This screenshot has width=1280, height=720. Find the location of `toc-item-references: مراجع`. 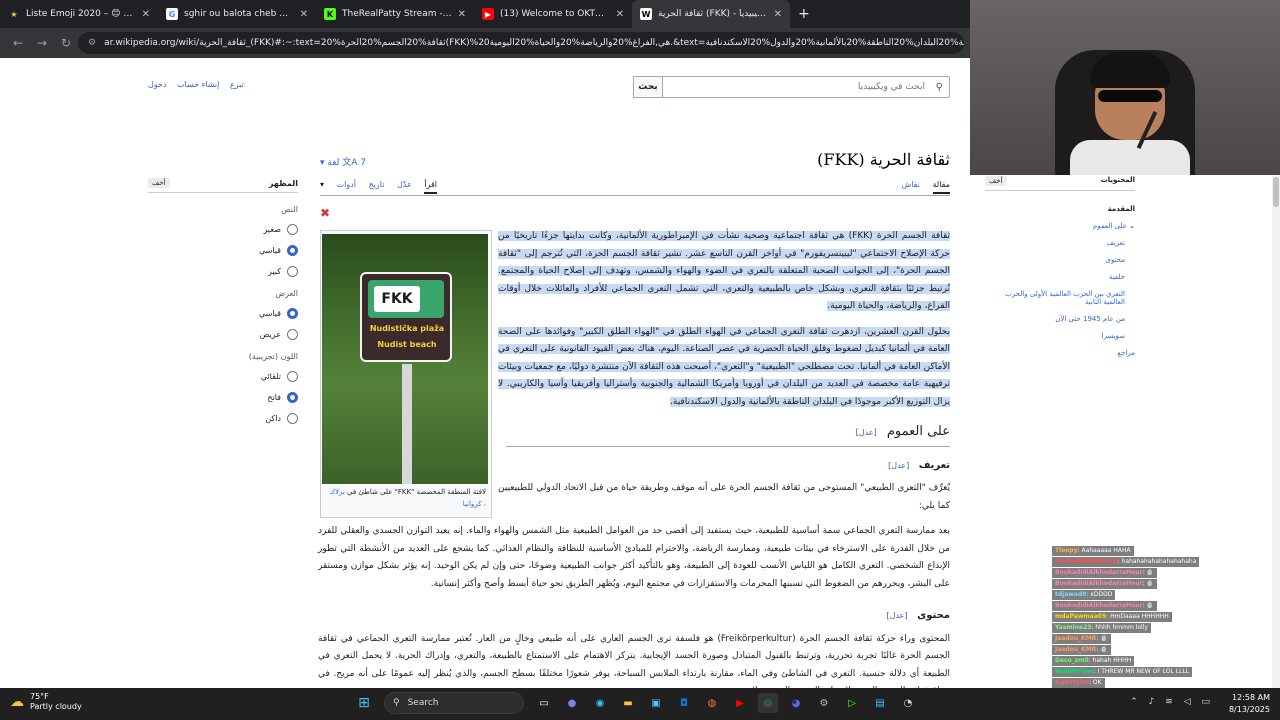

toc-item-references: مراجع is located at coordinates (1060, 353).